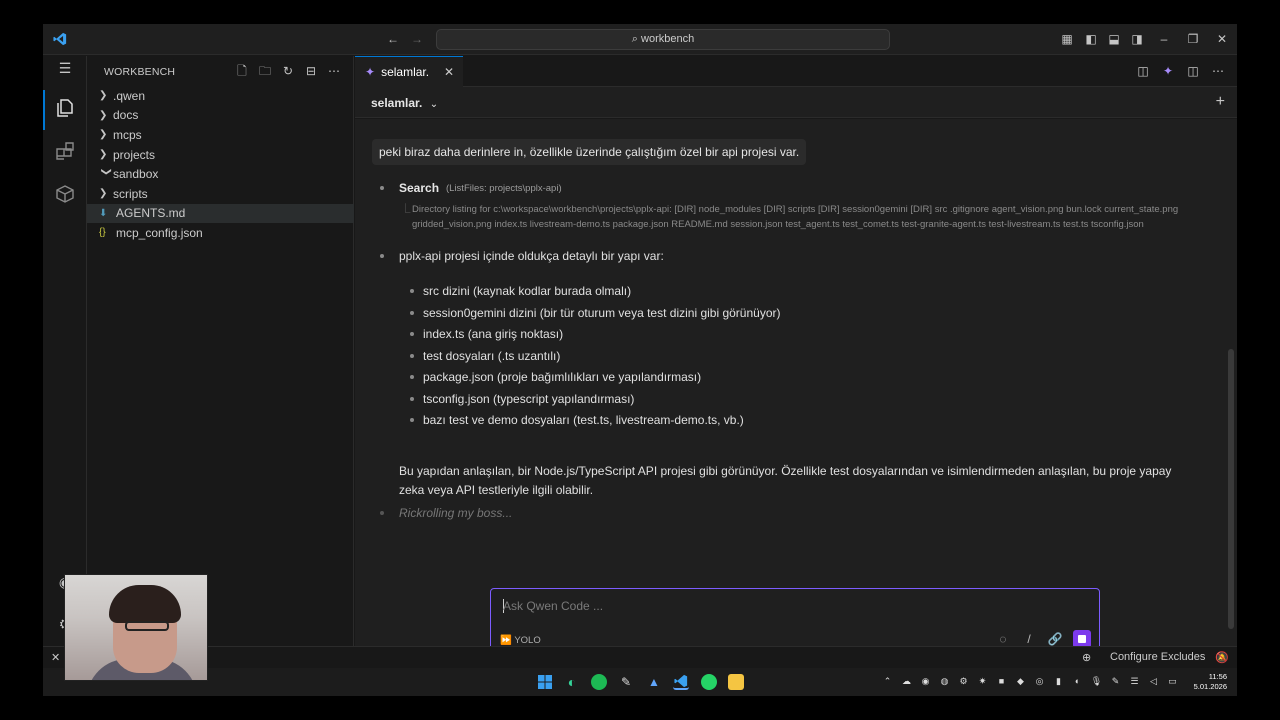 This screenshot has height=720, width=1280. Describe the element at coordinates (65, 108) in the screenshot. I see `explorer-icon` at that location.